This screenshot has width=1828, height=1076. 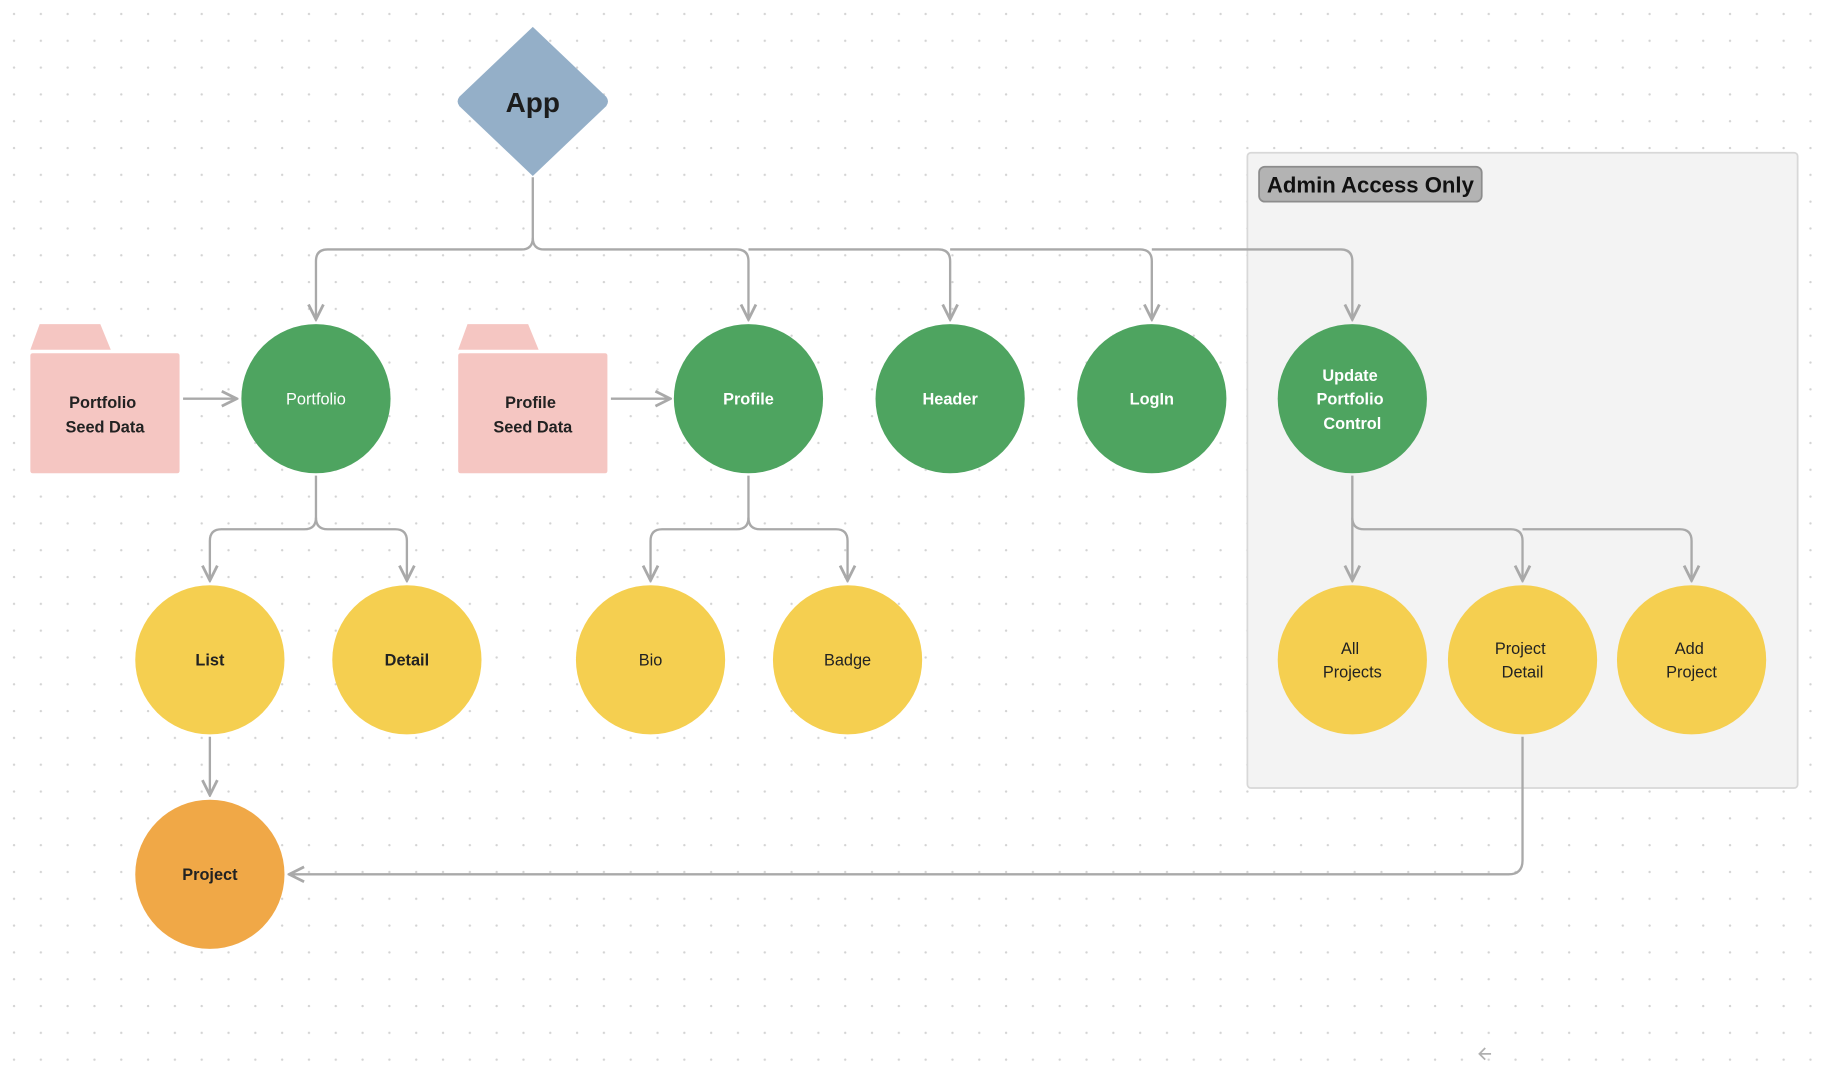 What do you see at coordinates (102, 403) in the screenshot?
I see `seed-label-line1: Portfolio` at bounding box center [102, 403].